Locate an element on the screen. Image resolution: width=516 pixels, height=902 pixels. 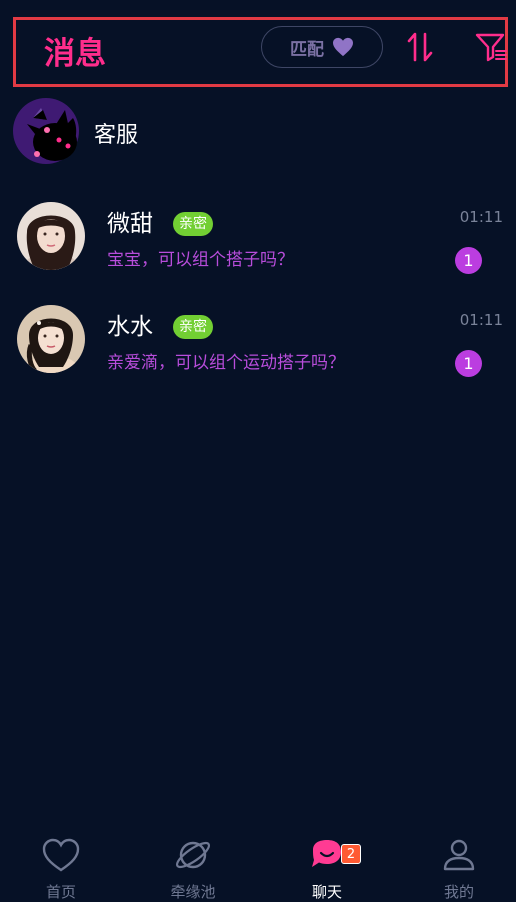
heart-outline-icon is located at coordinates (61, 855).